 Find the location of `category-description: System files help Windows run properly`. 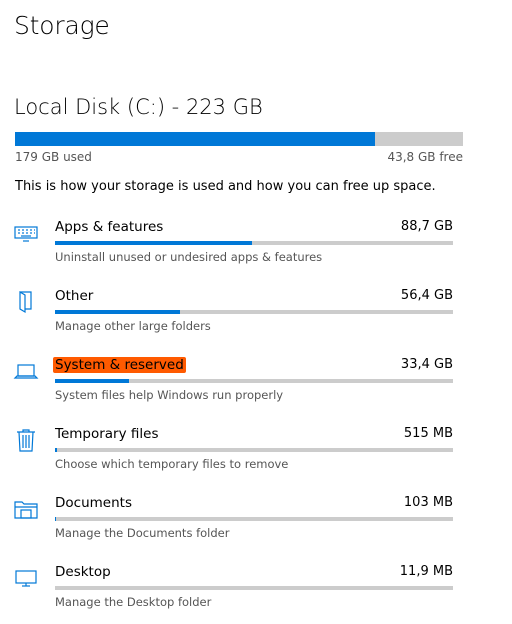

category-description: System files help Windows run properly is located at coordinates (169, 395).